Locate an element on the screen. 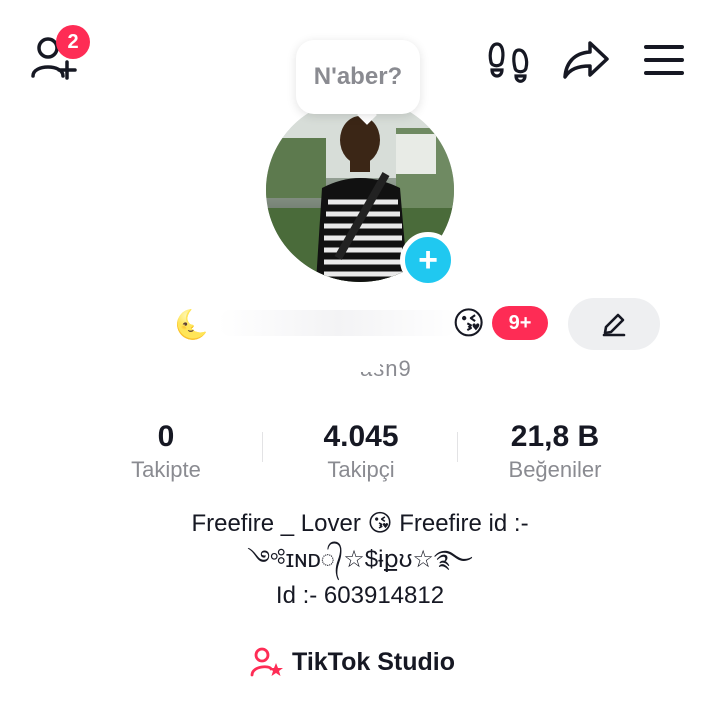  bio-line: ༺ɪɴᴅ᭄☆$ɨքʊ☆࿐ is located at coordinates (360, 559).